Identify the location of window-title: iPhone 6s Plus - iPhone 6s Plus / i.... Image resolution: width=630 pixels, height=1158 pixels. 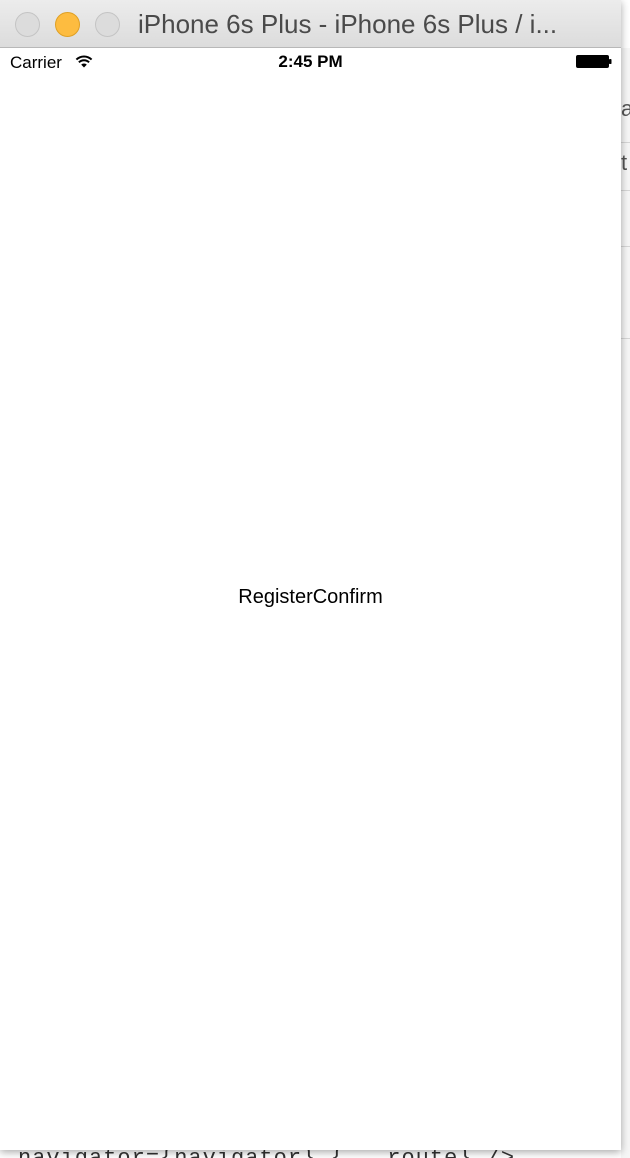
(348, 24).